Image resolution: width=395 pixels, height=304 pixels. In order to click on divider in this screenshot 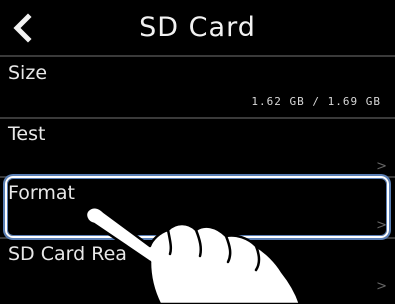, I will do `click(197, 56)`.